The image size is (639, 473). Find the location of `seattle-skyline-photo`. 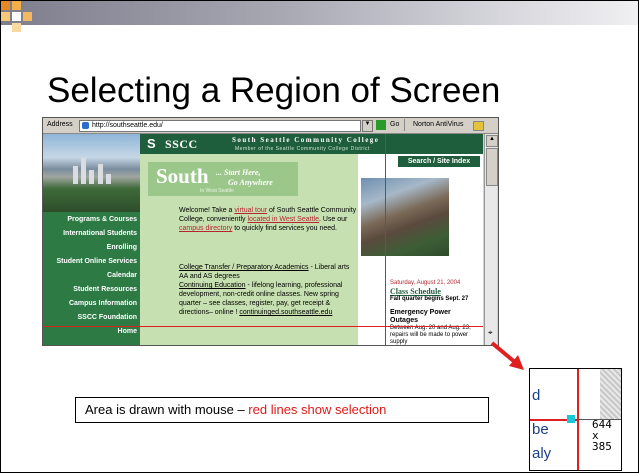

seattle-skyline-photo is located at coordinates (91, 173).